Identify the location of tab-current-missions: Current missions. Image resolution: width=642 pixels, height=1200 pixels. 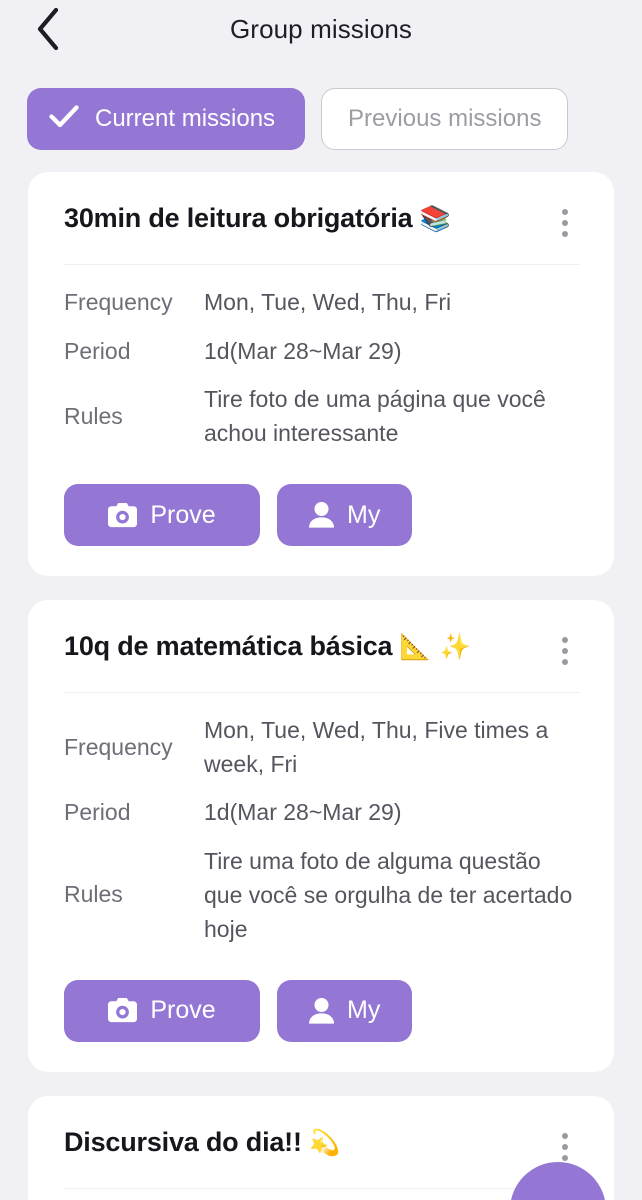
(166, 119).